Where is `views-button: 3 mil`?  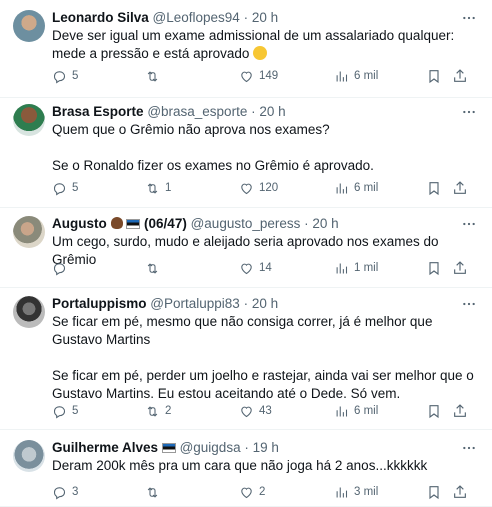
views-button: 3 mil is located at coordinates (356, 492).